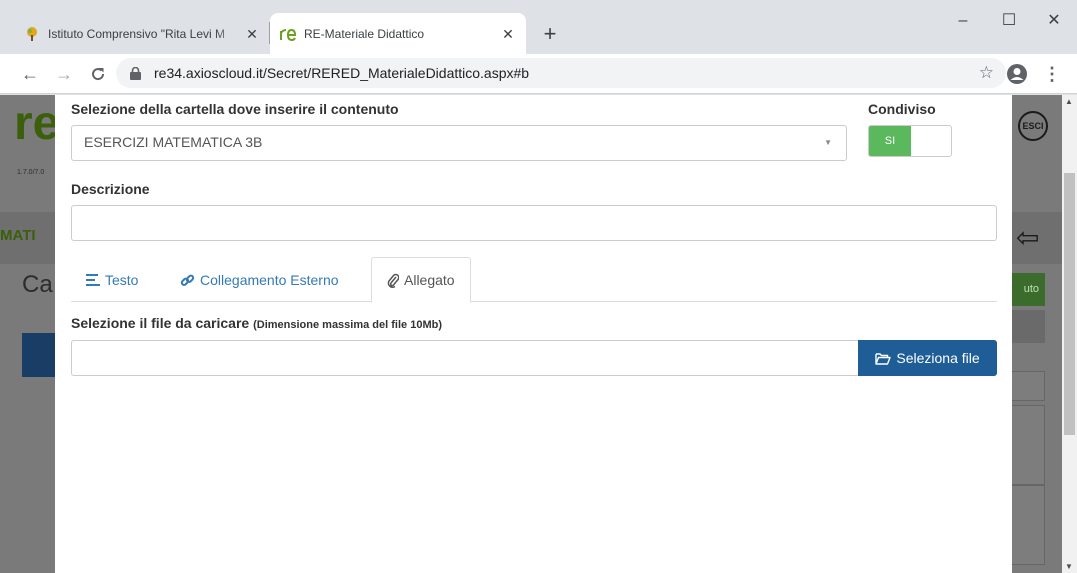  Describe the element at coordinates (37, 284) in the screenshot. I see `page-heading: Ca` at that location.